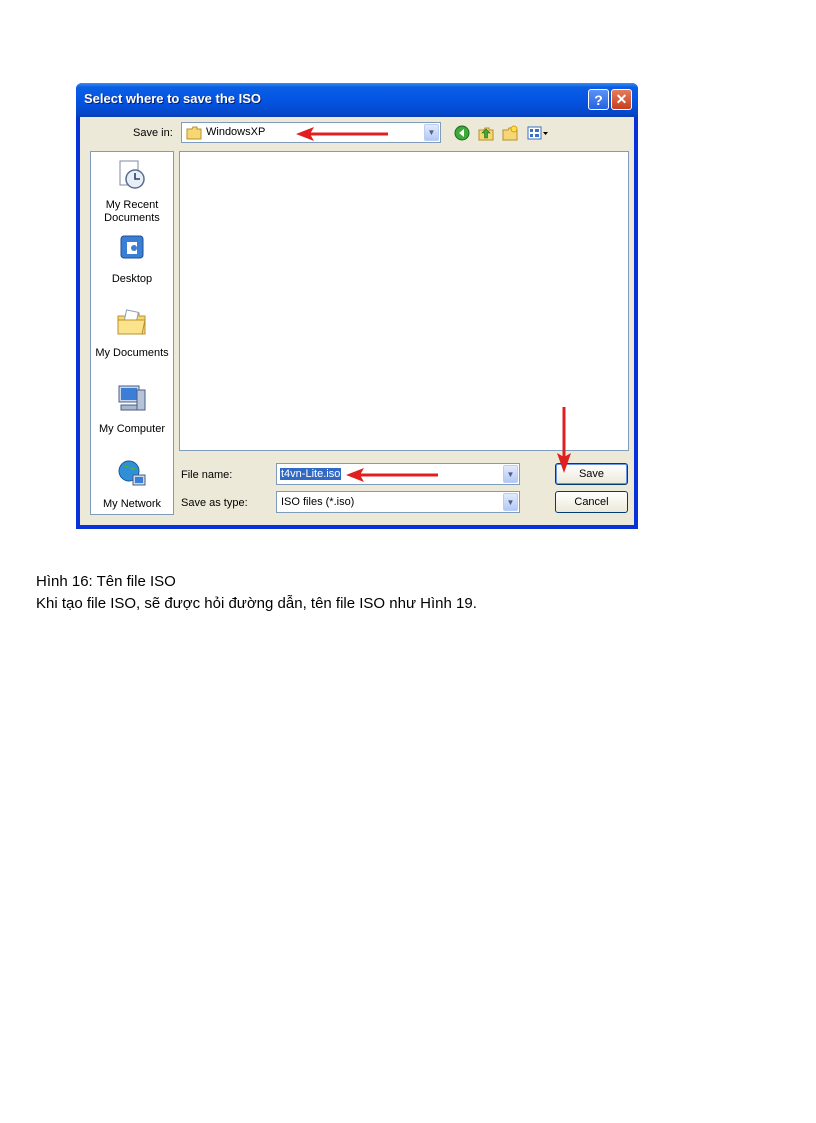 The image size is (816, 1123). I want to click on back-icon, so click(462, 133).